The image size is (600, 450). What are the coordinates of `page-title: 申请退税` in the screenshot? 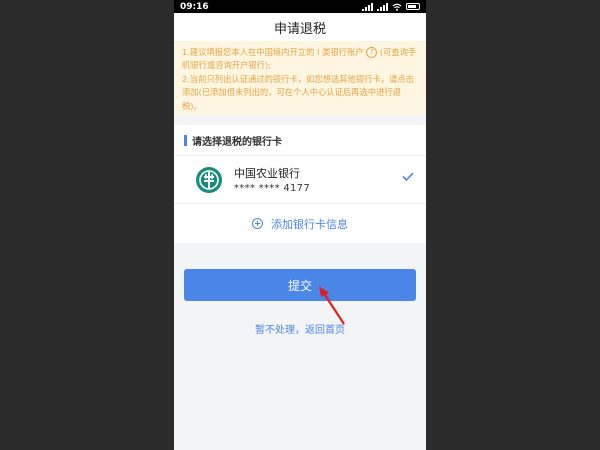 It's located at (299, 29).